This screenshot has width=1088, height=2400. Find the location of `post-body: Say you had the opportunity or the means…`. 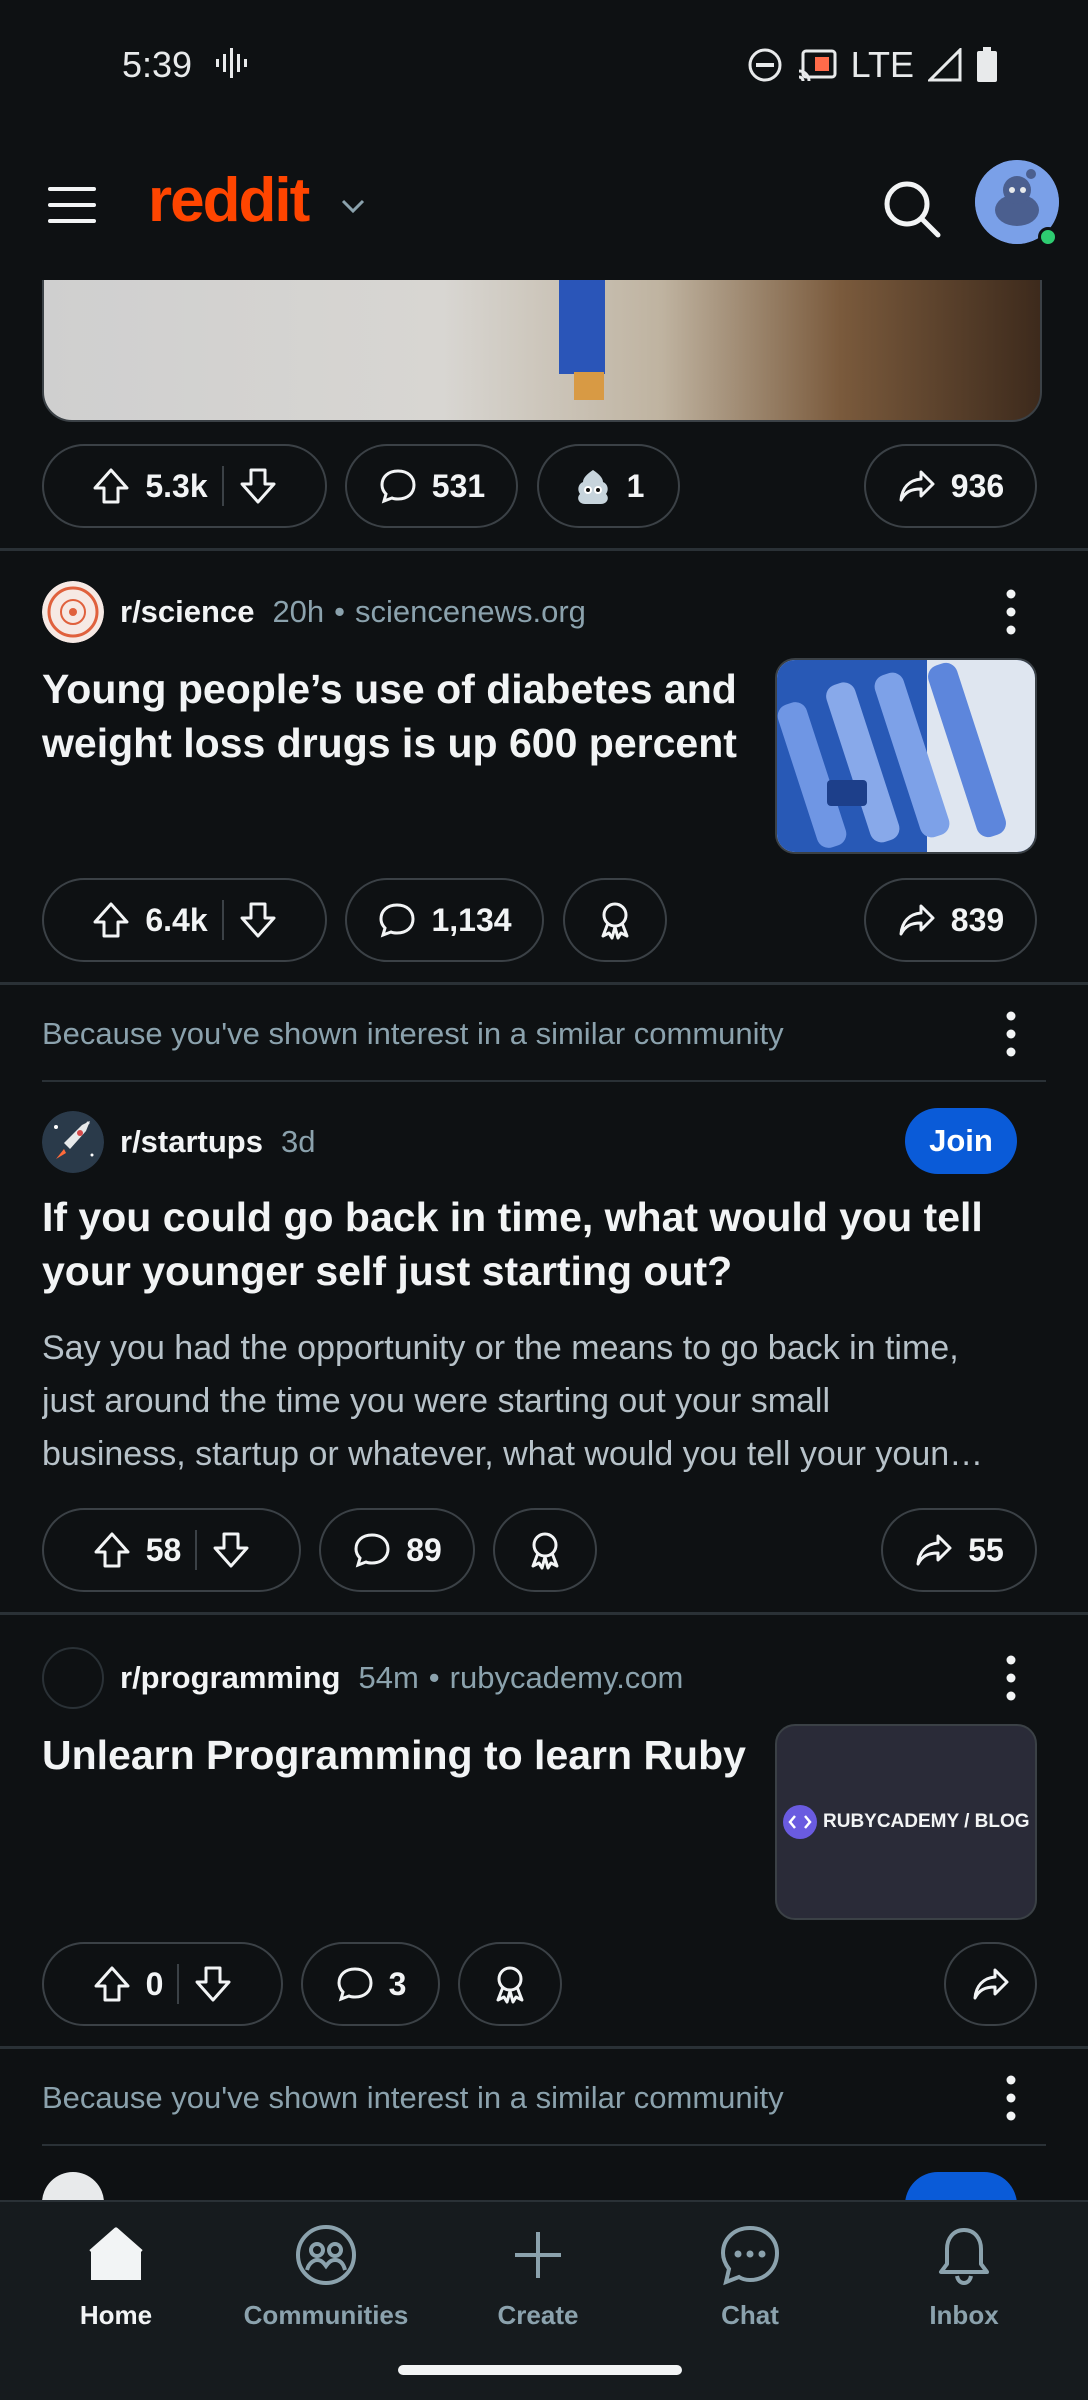

post-body: Say you had the opportunity or the means… is located at coordinates (542, 1401).